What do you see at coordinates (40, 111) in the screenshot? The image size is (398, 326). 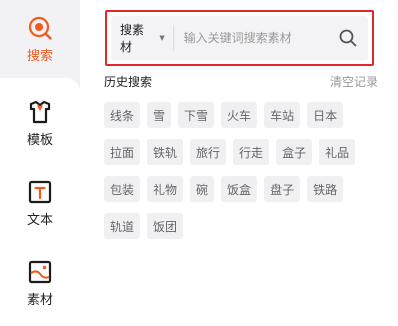 I see `shirt-icon` at bounding box center [40, 111].